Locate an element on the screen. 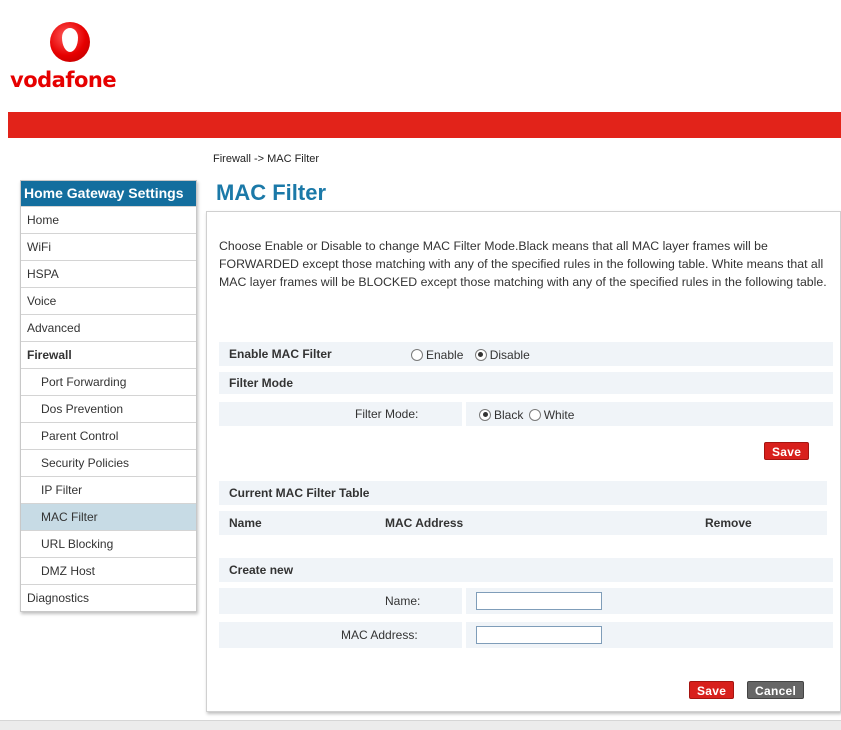  filter-mode-section-row: Filter Mode is located at coordinates (526, 383).